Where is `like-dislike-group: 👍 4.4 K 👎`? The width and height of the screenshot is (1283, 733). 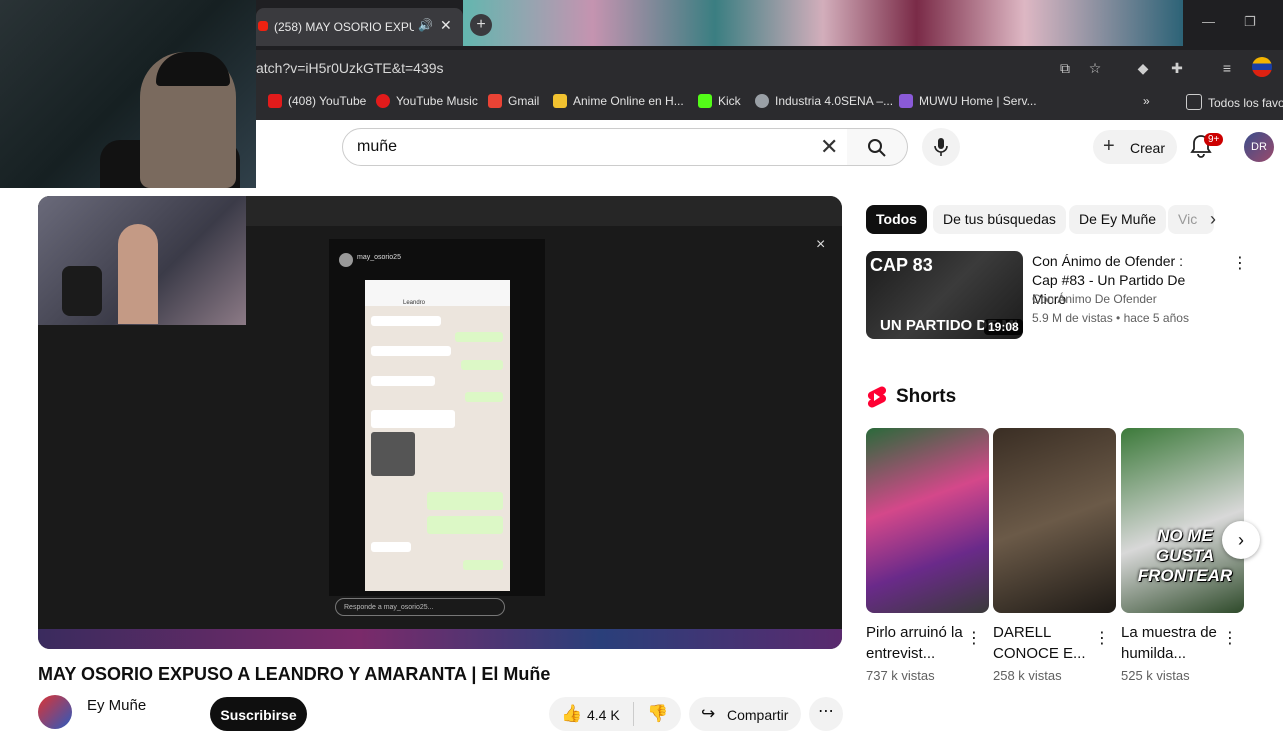 like-dislike-group: 👍 4.4 K 👎 is located at coordinates (615, 714).